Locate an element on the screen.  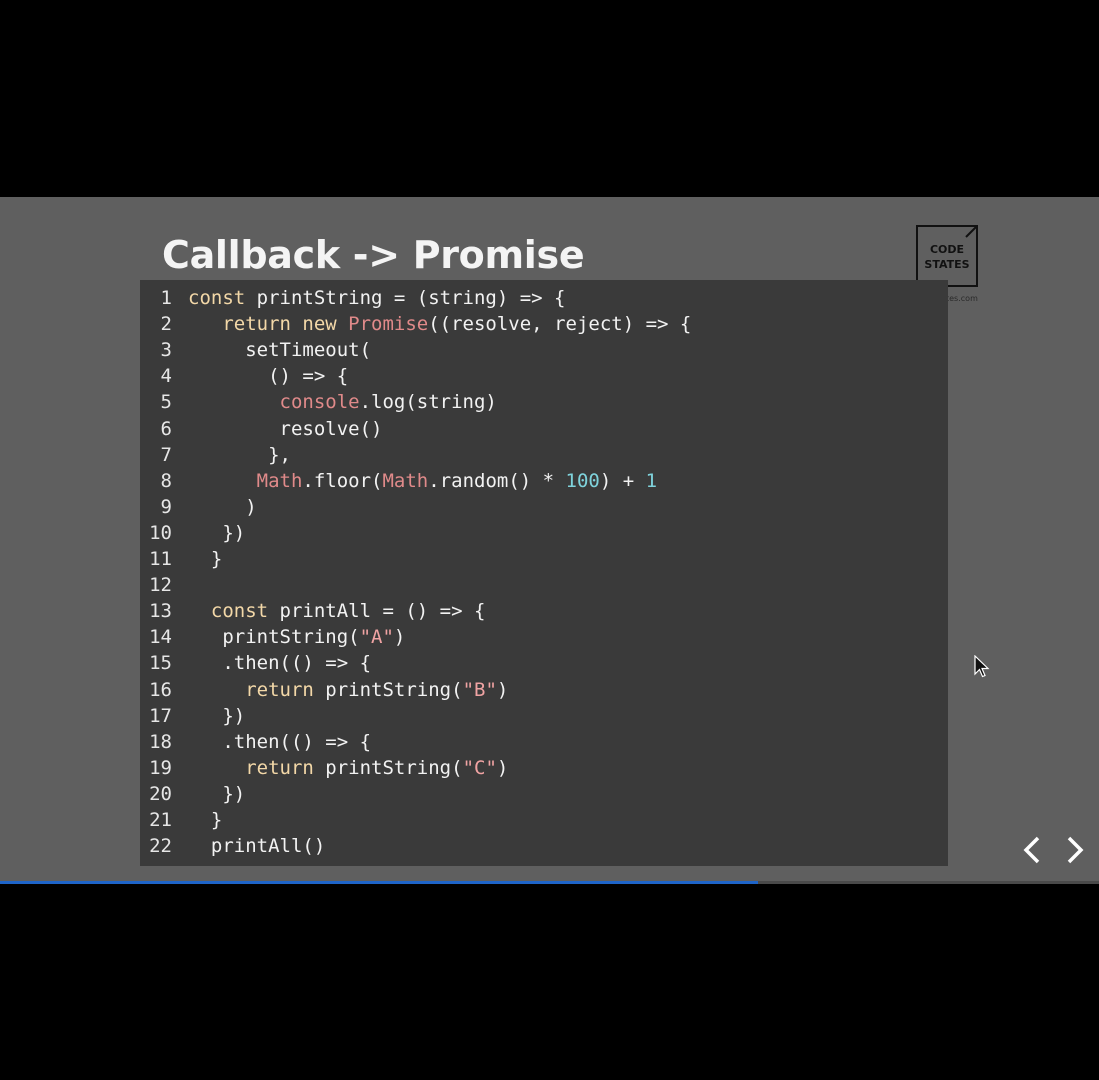
logo-line1: CODE is located at coordinates (947, 249).